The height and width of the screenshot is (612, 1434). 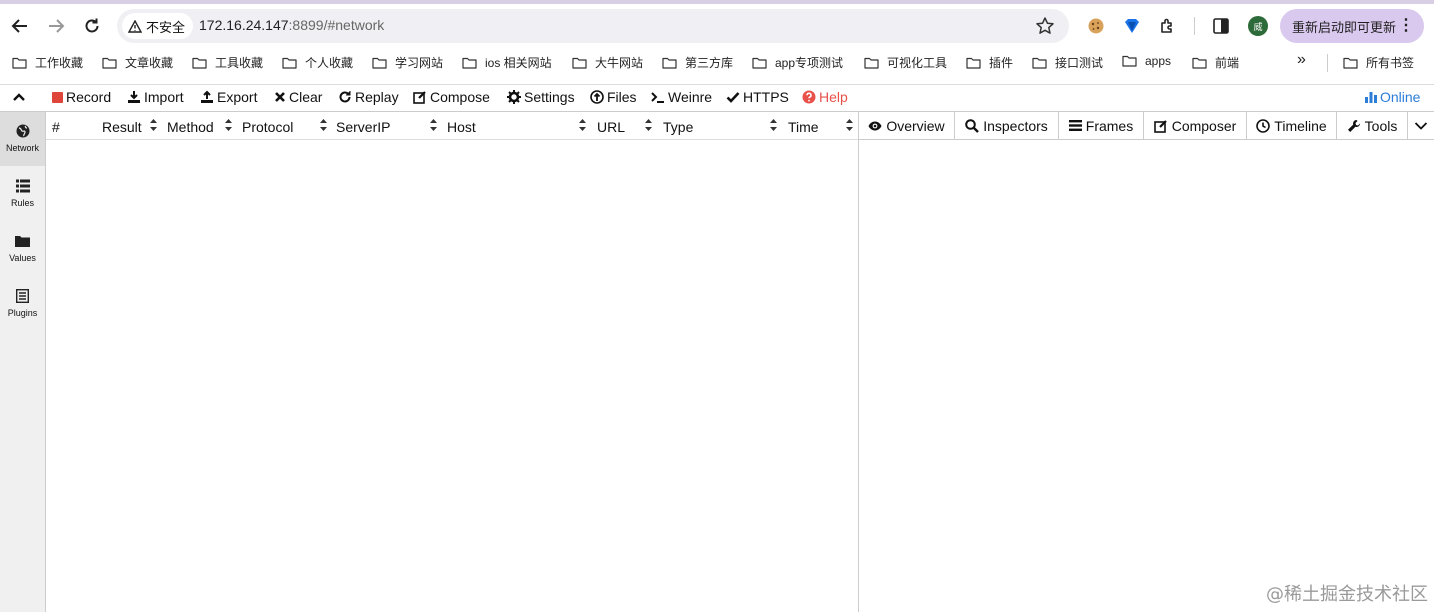 I want to click on cookie-extension-button, so click(x=1096, y=26).